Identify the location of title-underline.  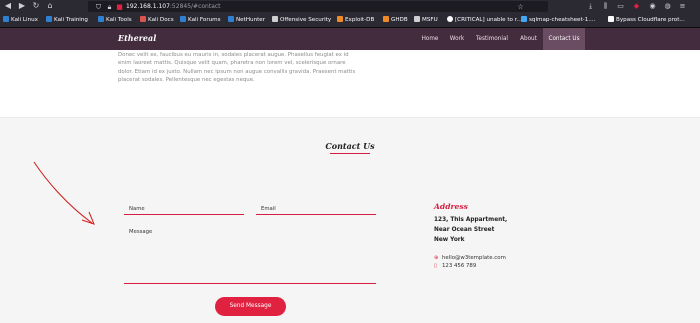
(350, 153).